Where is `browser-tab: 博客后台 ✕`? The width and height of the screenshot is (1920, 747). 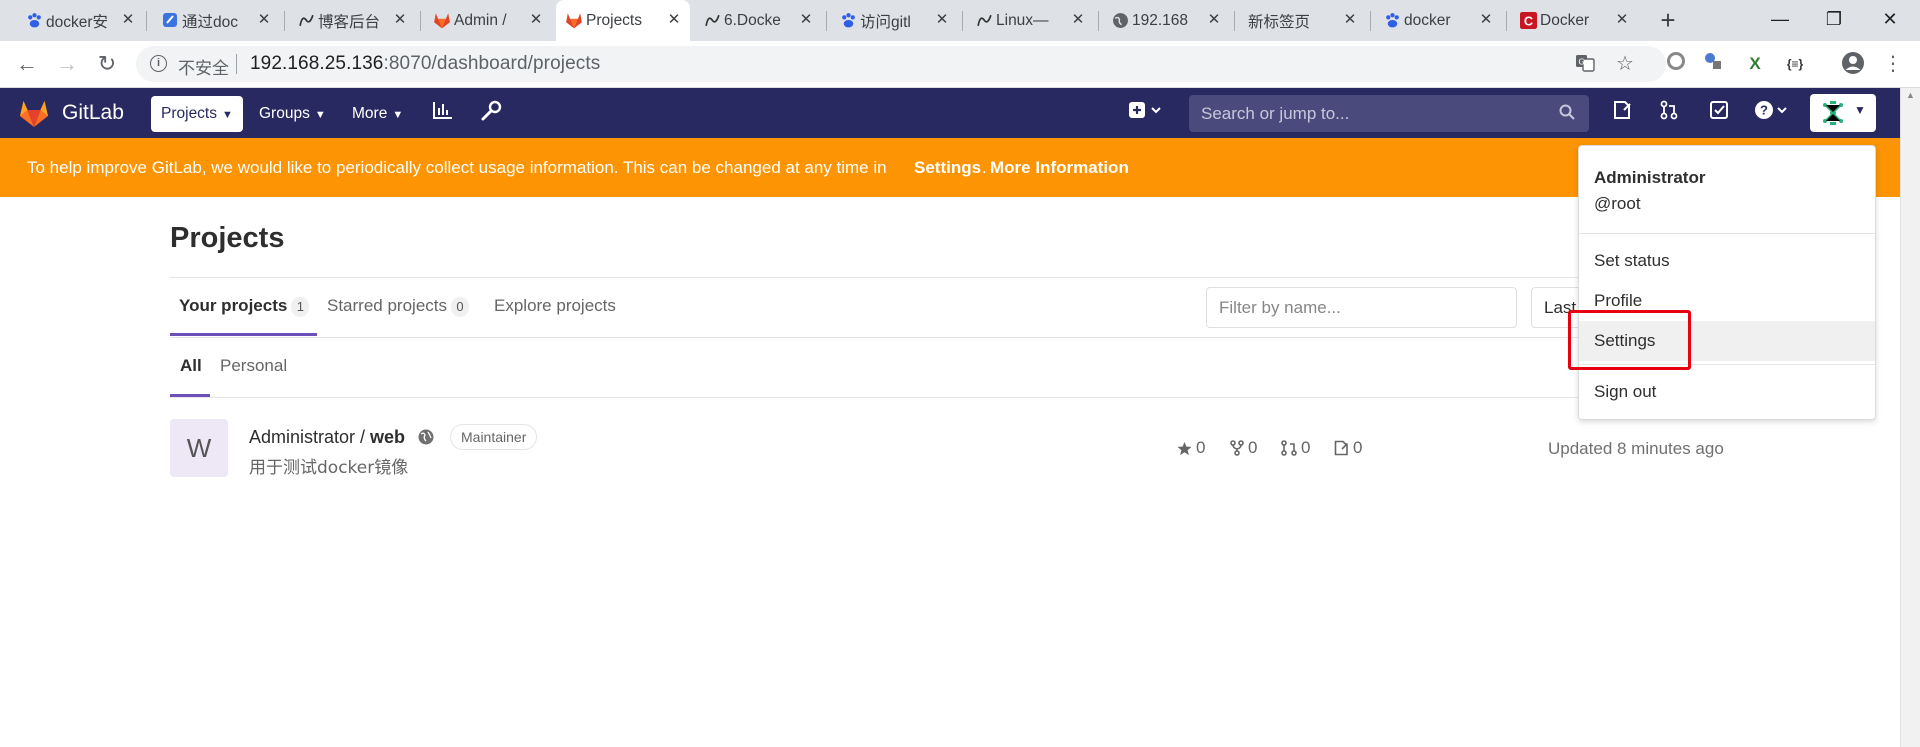 browser-tab: 博客后台 ✕ is located at coordinates (352, 20).